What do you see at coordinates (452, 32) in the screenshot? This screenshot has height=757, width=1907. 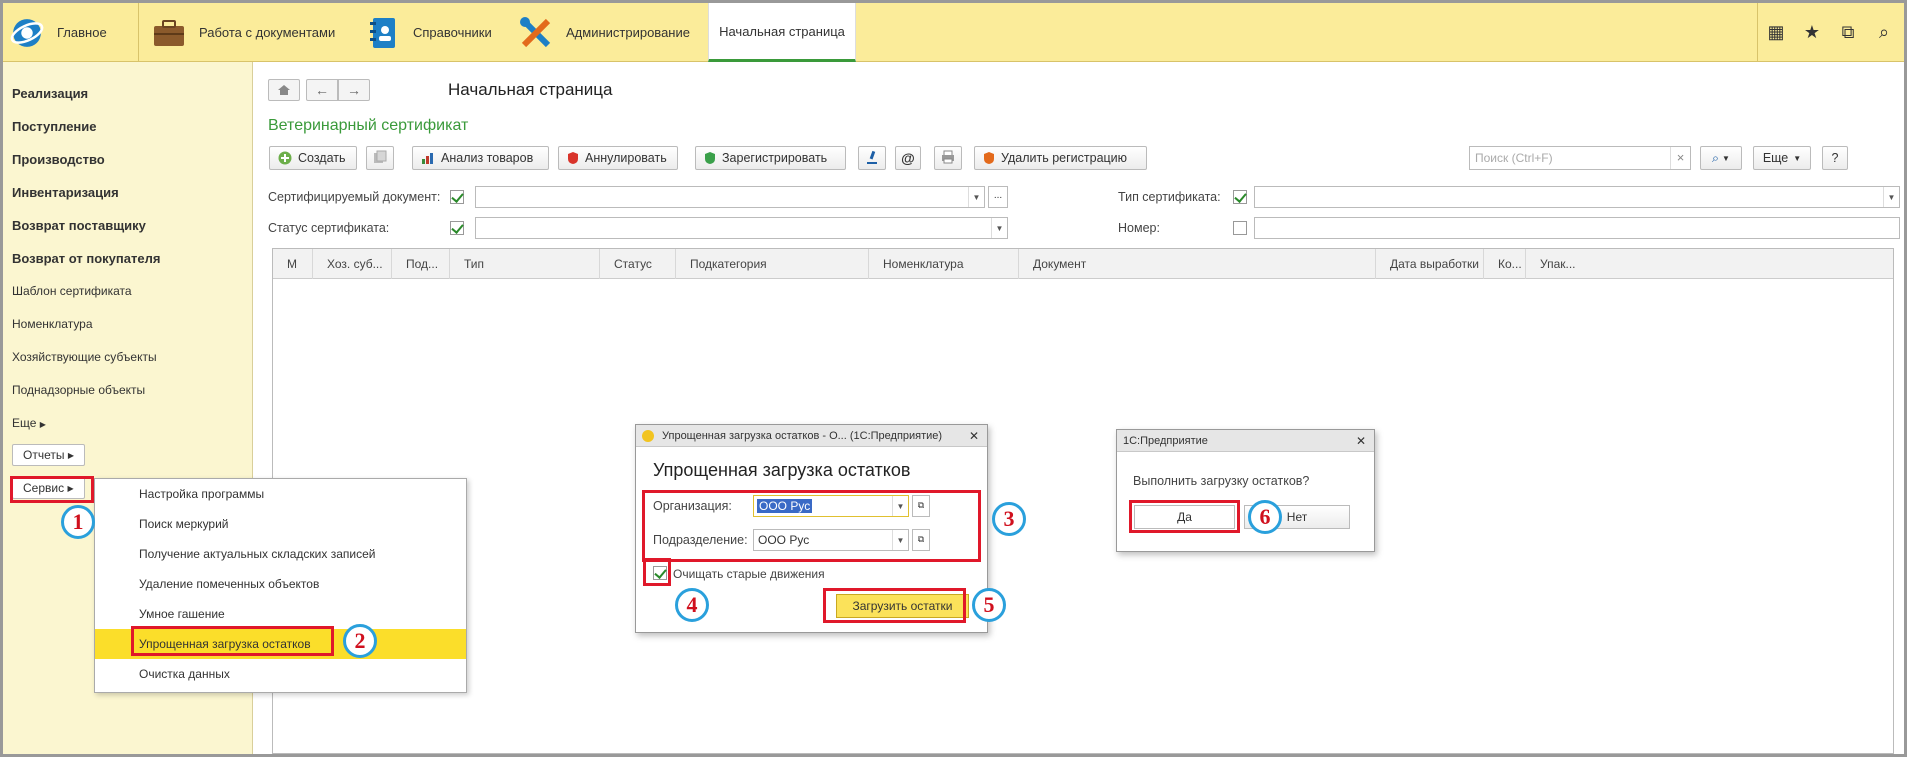 I see `section-references-label: Справочники` at bounding box center [452, 32].